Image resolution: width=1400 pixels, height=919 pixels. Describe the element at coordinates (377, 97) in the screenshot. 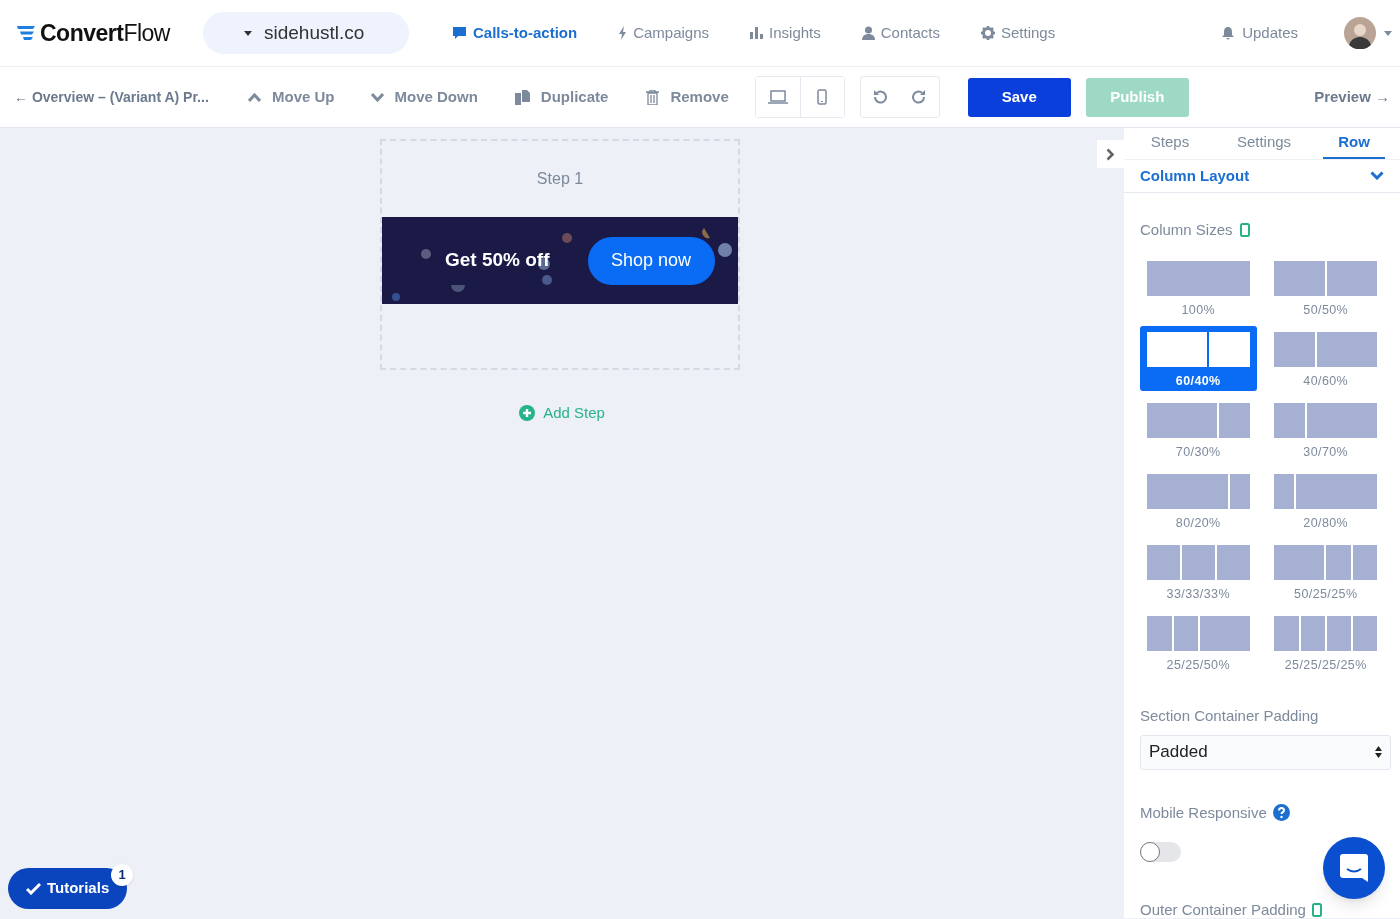

I see `chevron-down-icon` at that location.